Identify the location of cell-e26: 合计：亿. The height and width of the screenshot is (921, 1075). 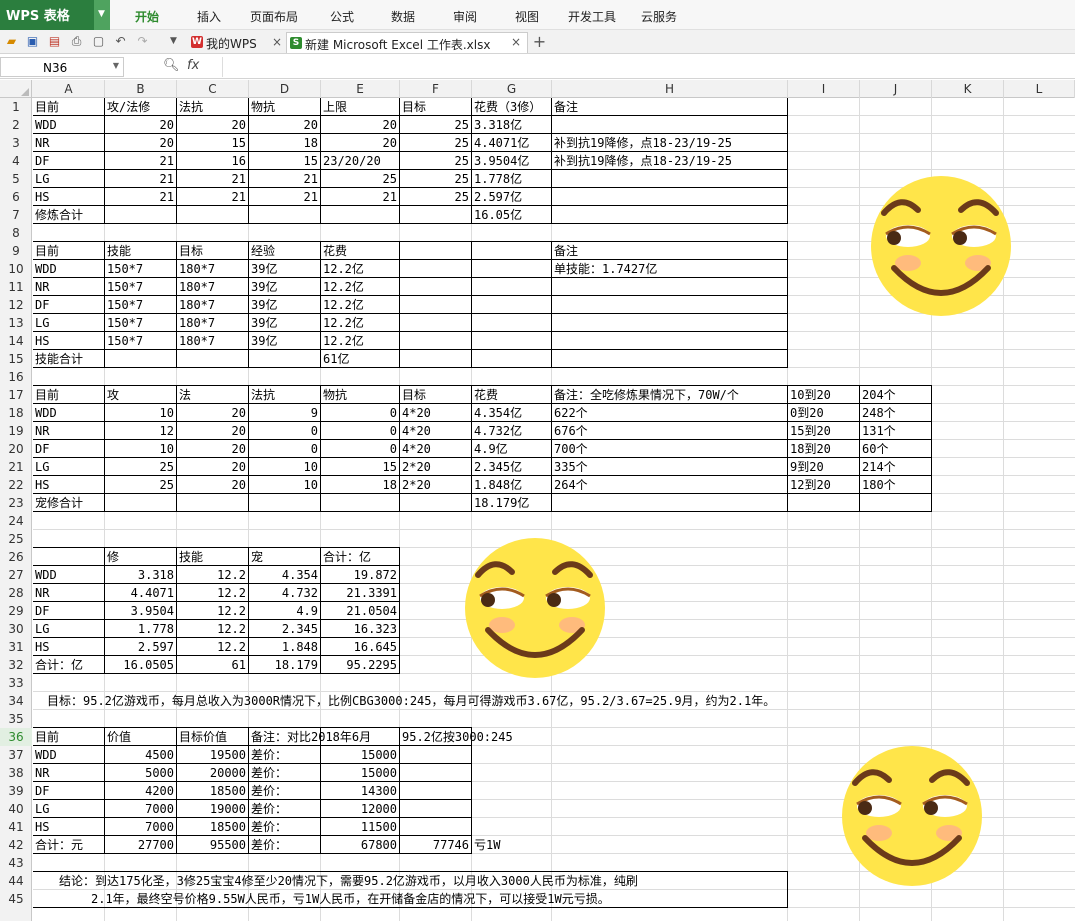
(360, 557).